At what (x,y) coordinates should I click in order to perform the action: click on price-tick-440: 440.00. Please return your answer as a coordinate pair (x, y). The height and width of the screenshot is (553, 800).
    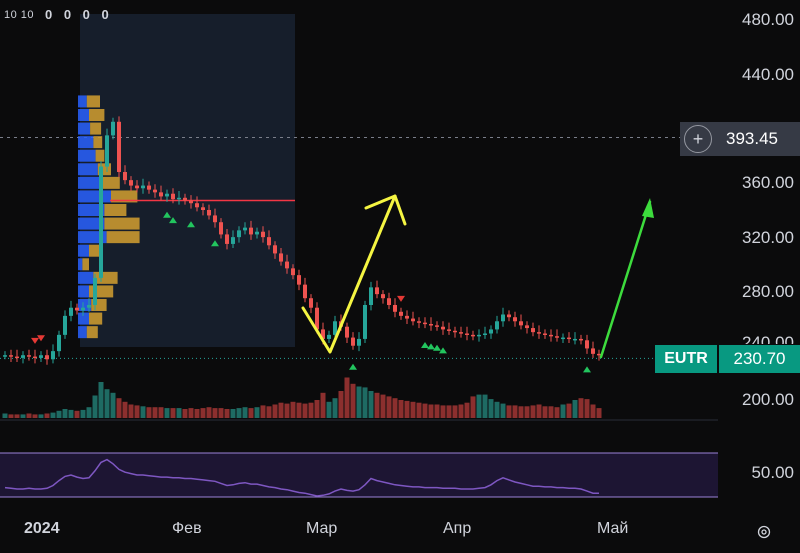
    Looking at the image, I should click on (768, 74).